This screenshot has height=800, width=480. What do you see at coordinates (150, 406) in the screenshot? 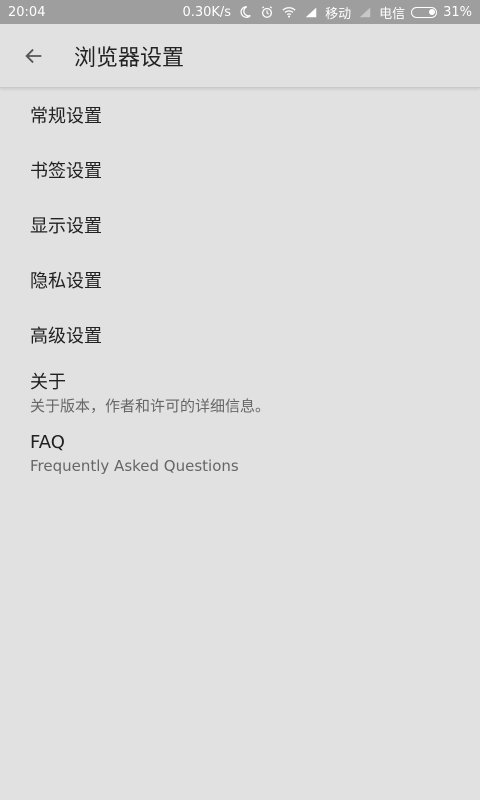
I see `settings-item-subtitle: 关于版本，作者和许可的详细信息。` at bounding box center [150, 406].